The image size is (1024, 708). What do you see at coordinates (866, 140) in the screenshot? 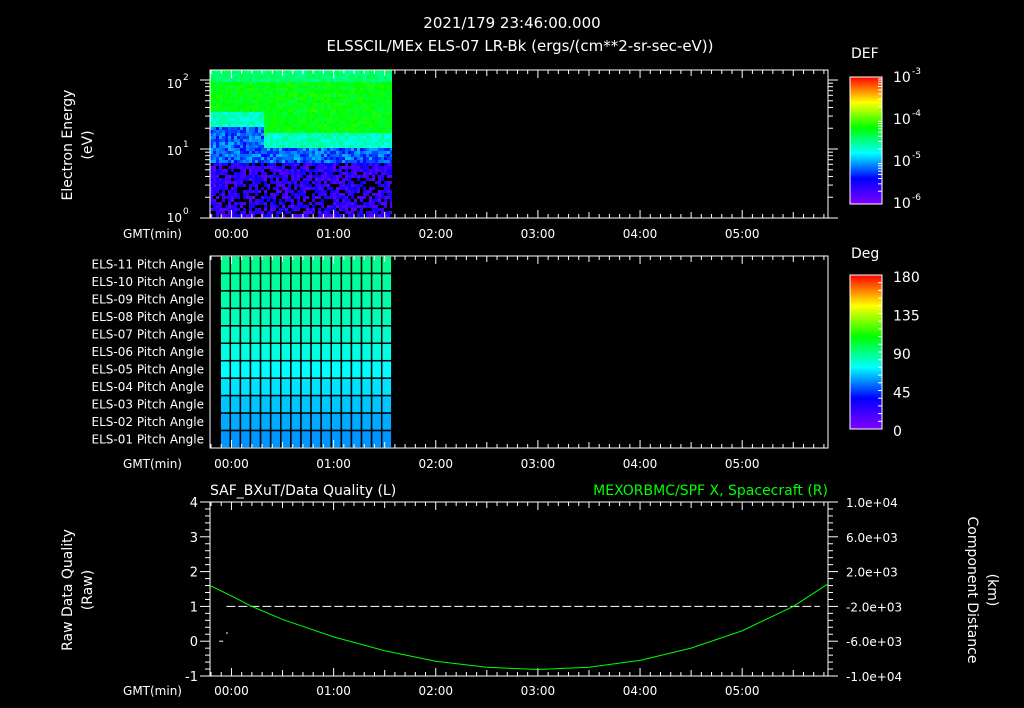
I see `def-colorbar` at bounding box center [866, 140].